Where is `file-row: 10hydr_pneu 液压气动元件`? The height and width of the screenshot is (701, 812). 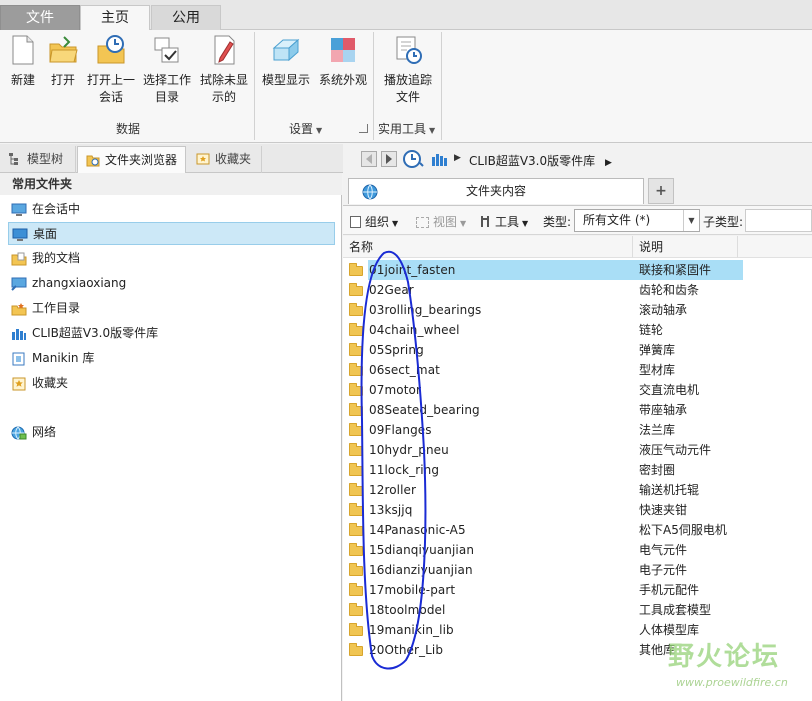 file-row: 10hydr_pneu 液压气动元件 is located at coordinates (577, 450).